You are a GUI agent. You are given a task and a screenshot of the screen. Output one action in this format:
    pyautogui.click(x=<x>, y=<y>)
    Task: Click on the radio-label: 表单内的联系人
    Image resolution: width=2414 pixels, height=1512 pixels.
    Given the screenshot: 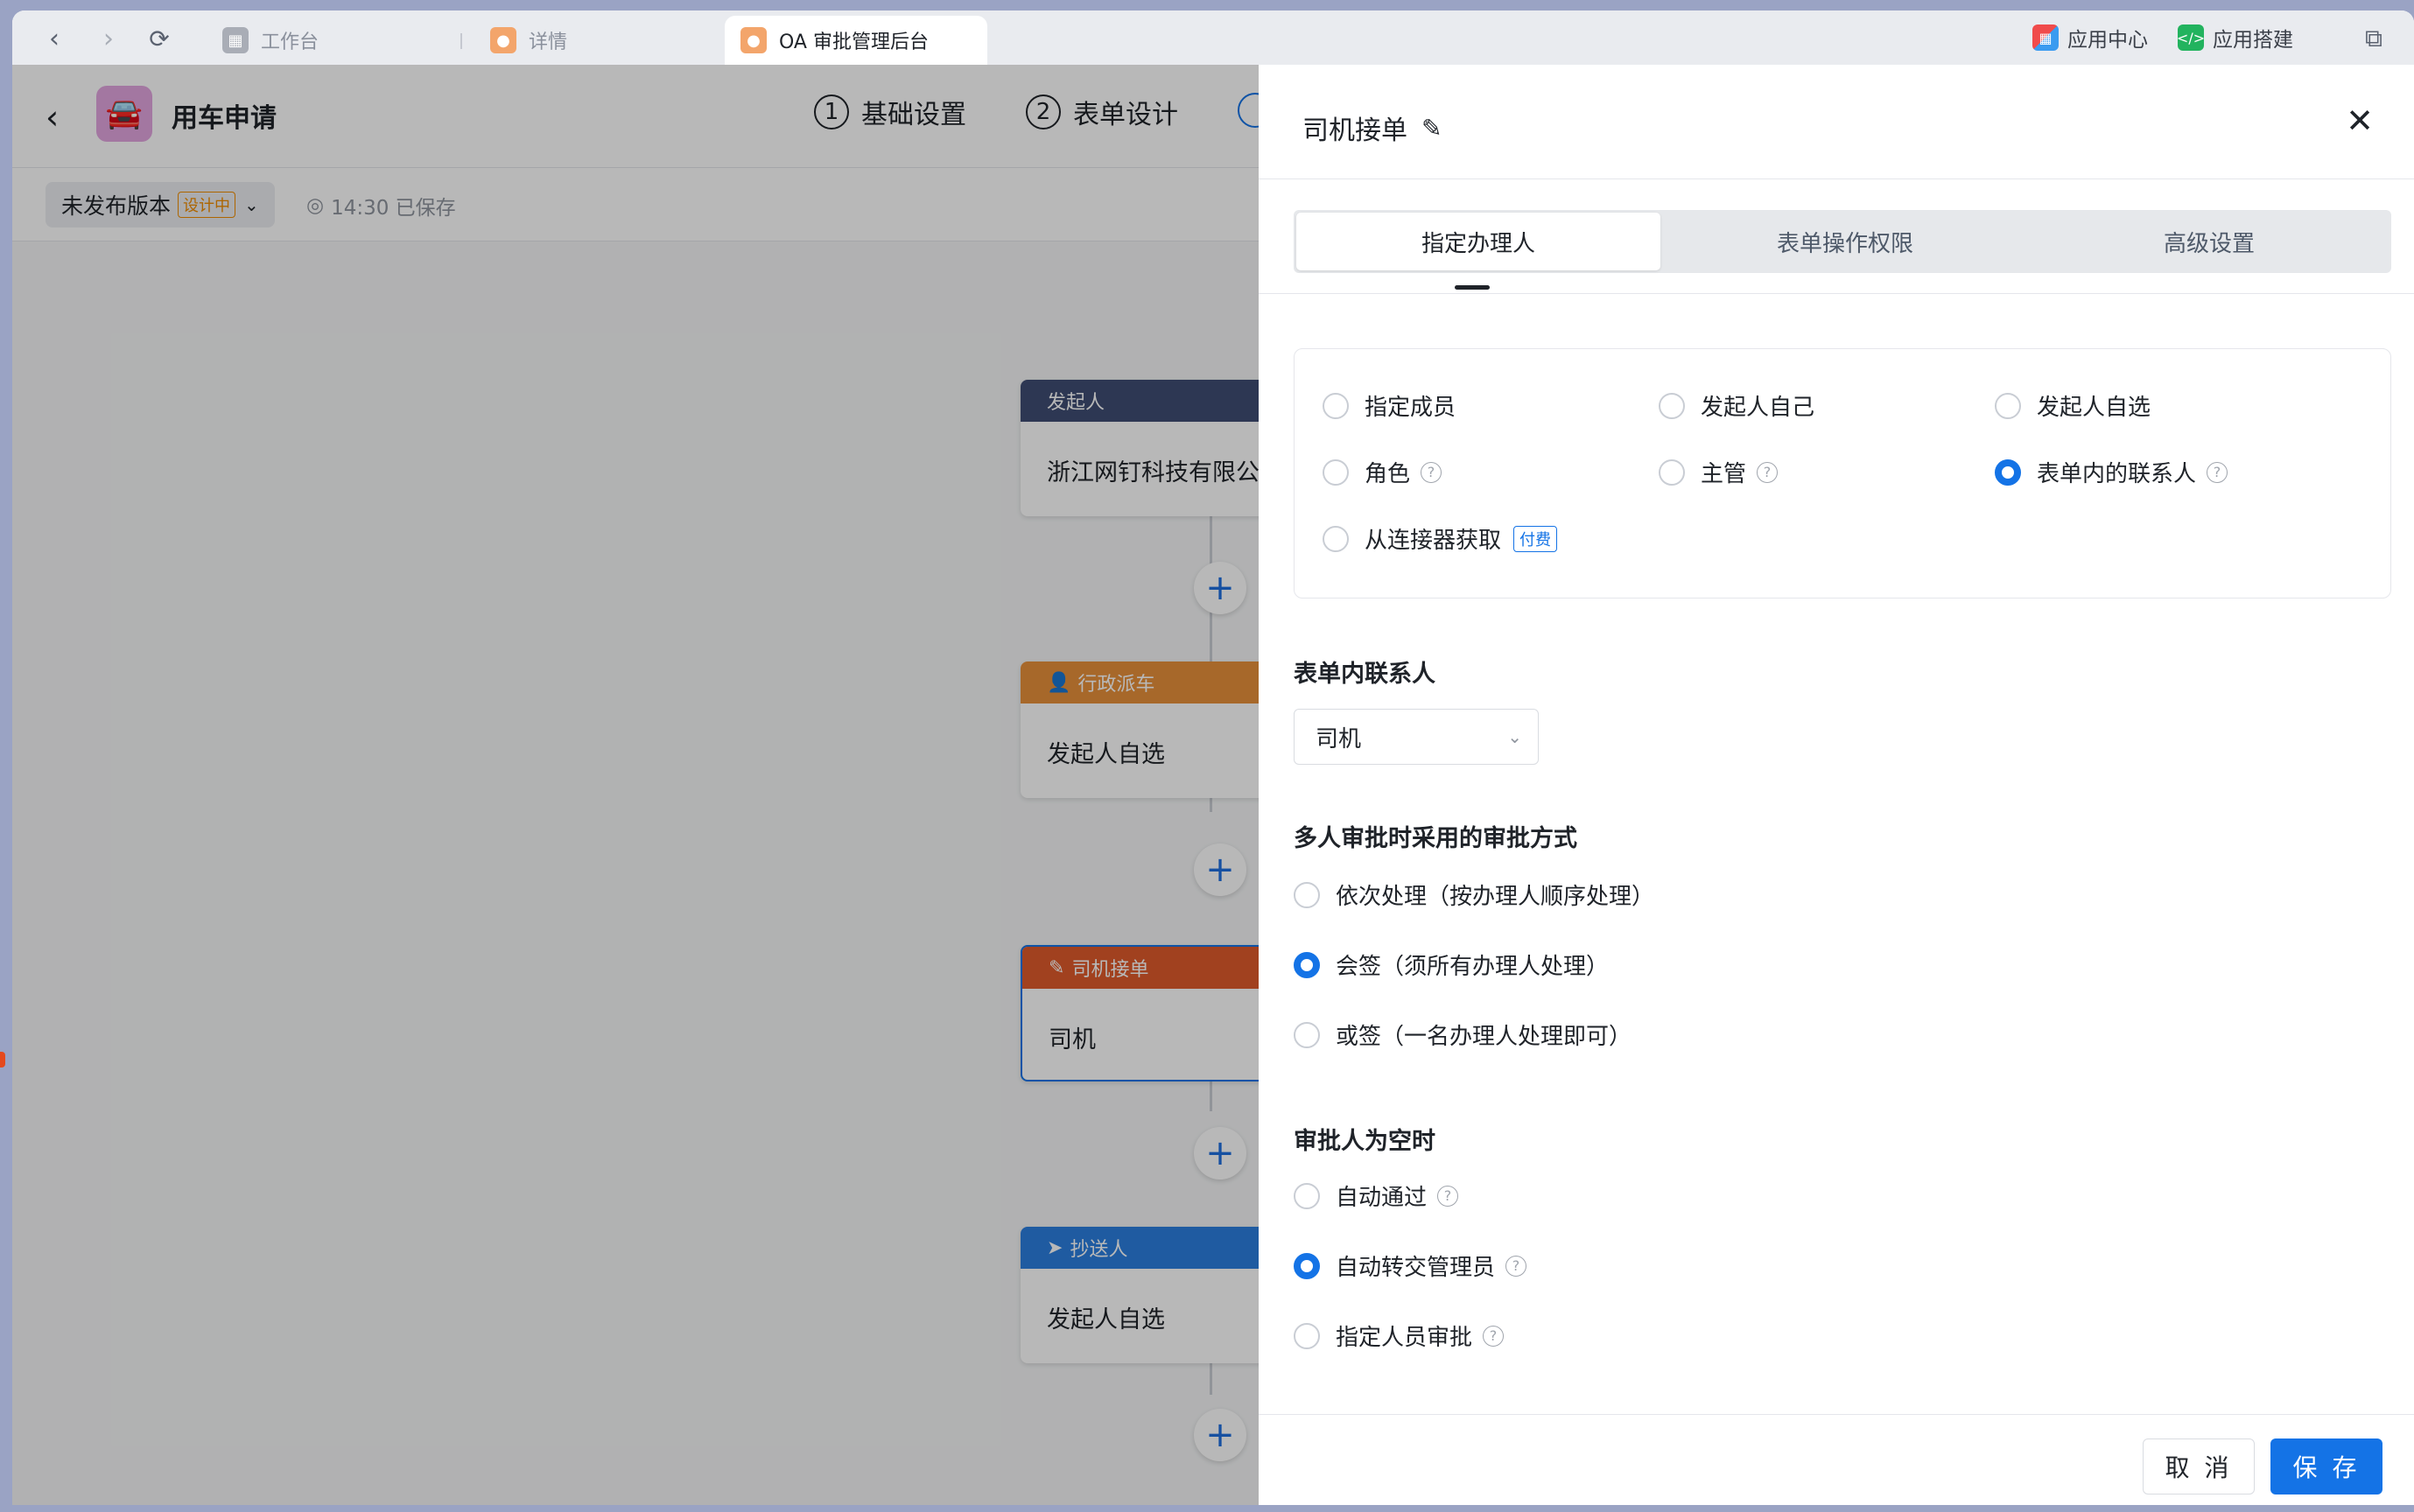 What is the action you would take?
    pyautogui.click(x=2117, y=474)
    